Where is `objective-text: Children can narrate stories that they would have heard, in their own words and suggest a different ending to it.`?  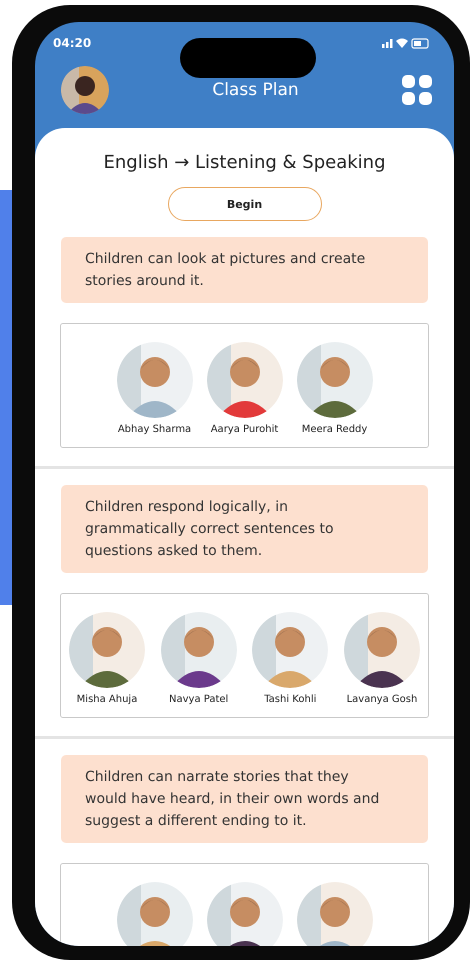 objective-text: Children can narrate stories that they would have heard, in their own words and suggest a different ending to it. is located at coordinates (244, 799).